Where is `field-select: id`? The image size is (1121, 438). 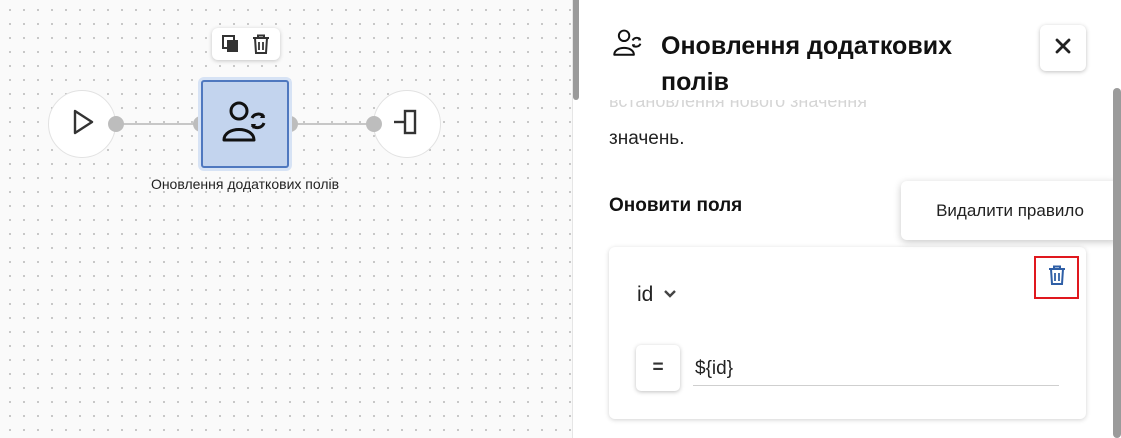 field-select: id is located at coordinates (657, 295).